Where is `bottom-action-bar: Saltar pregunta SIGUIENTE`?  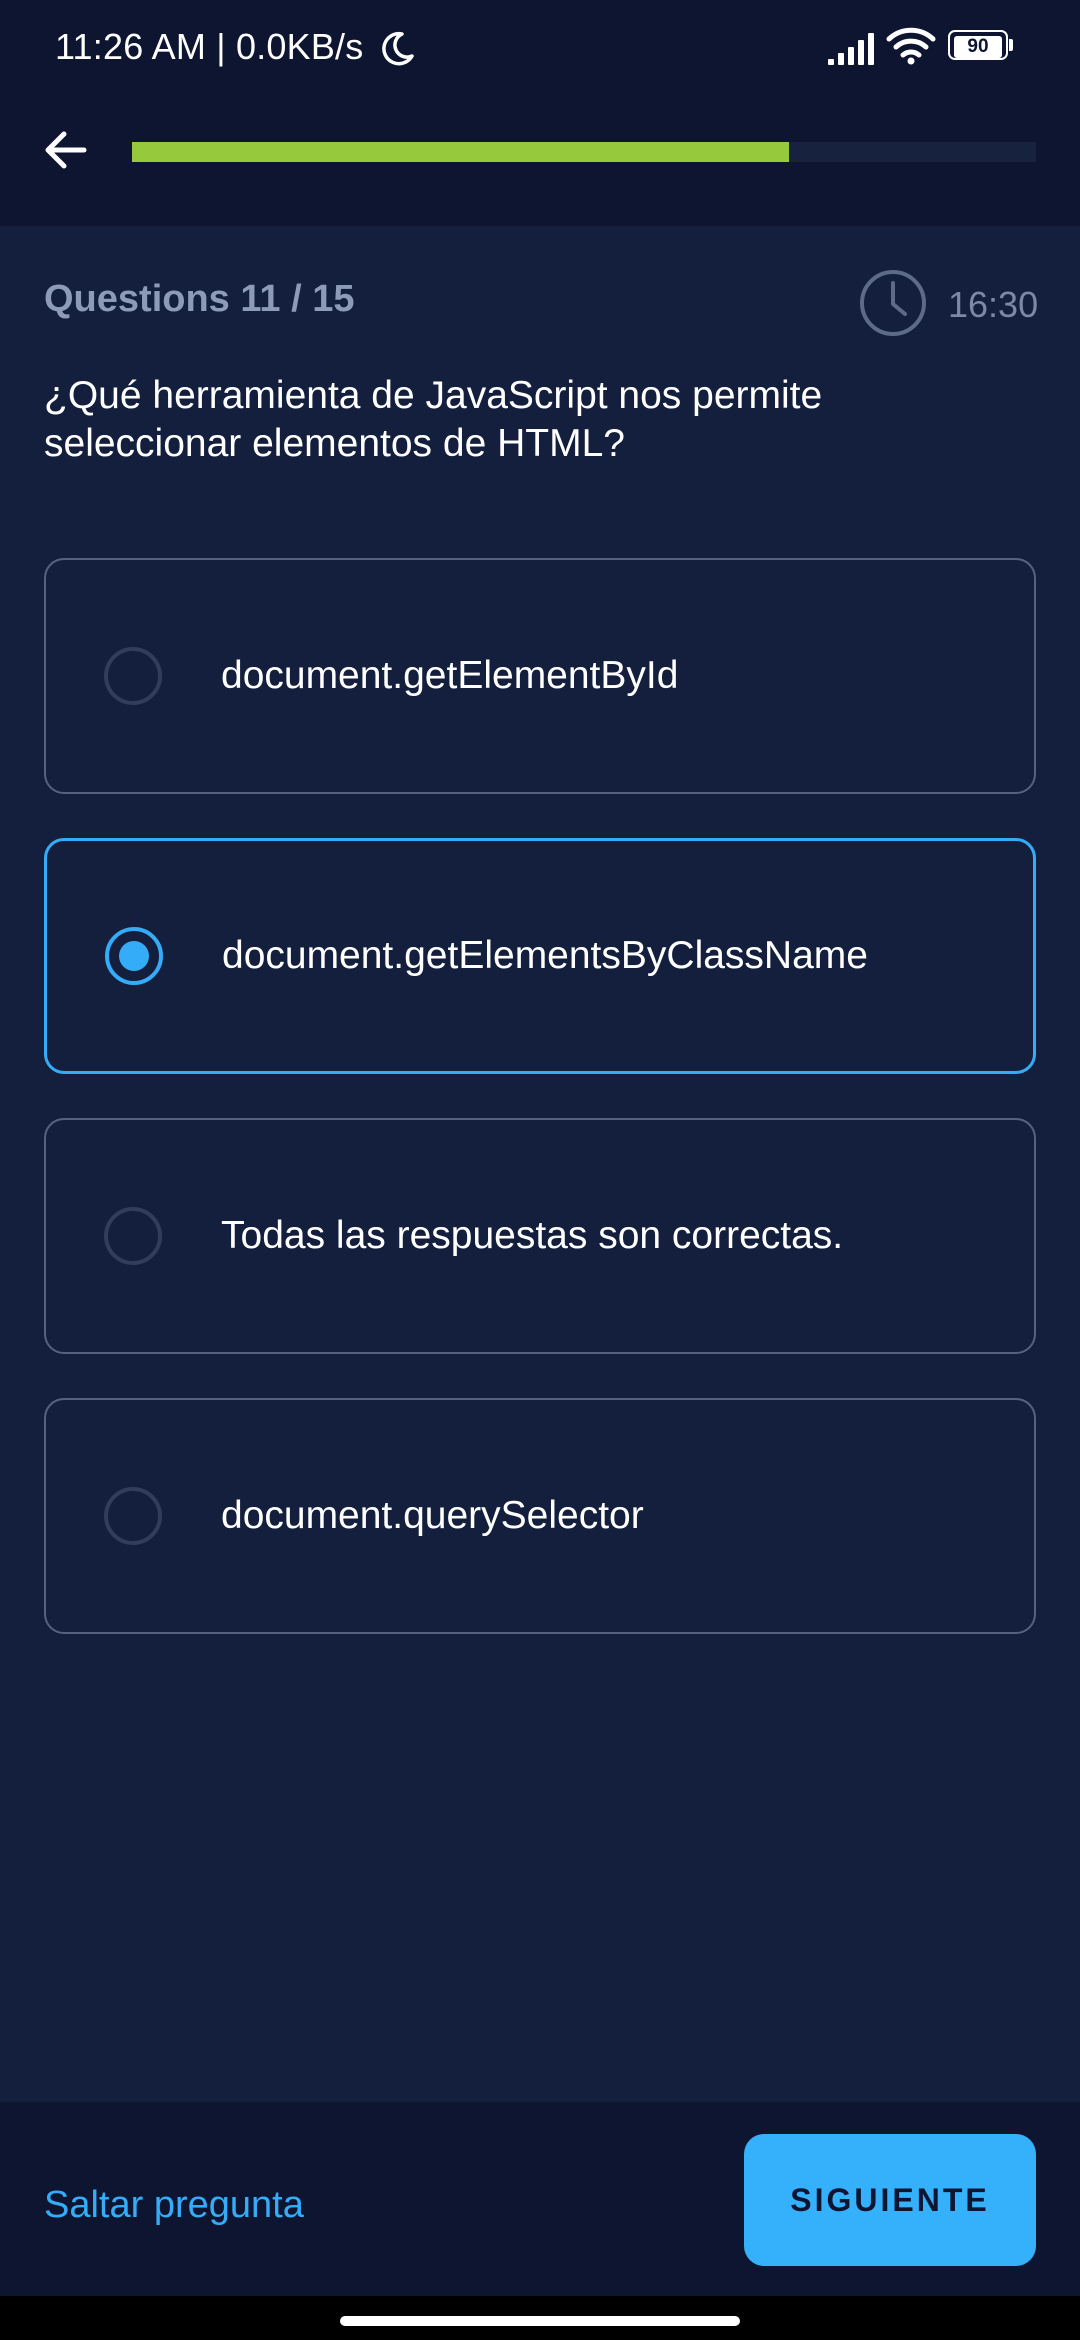 bottom-action-bar: Saltar pregunta SIGUIENTE is located at coordinates (540, 2199).